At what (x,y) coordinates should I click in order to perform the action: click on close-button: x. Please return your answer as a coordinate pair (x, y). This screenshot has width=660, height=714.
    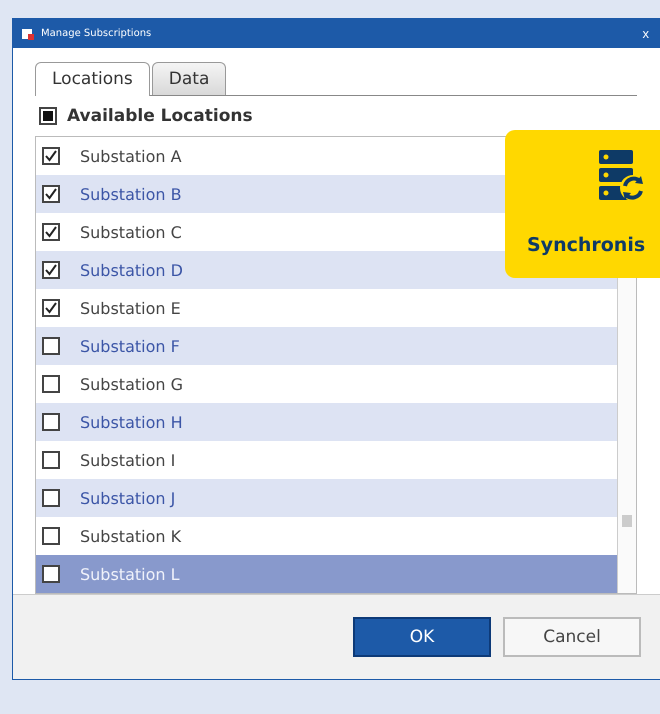
    Looking at the image, I should click on (645, 33).